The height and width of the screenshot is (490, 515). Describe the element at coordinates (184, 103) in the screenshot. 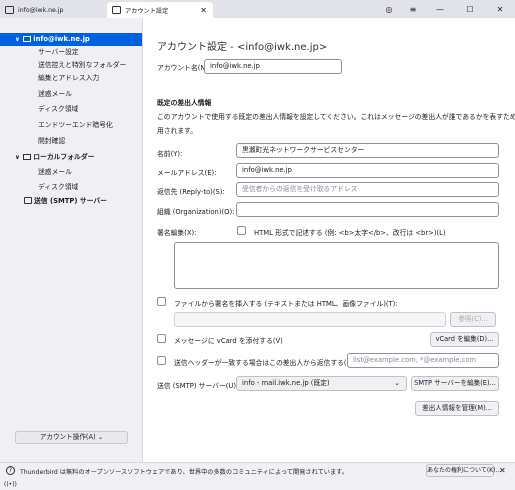

I see `identity-section-title: 既定の差出人情報` at that location.